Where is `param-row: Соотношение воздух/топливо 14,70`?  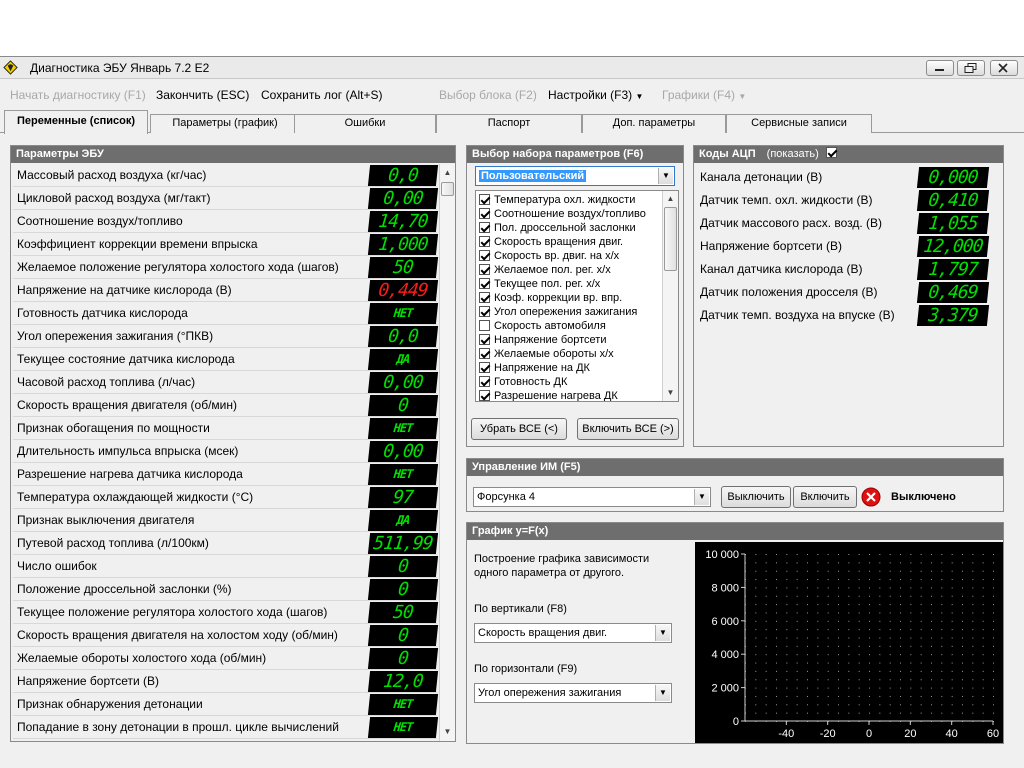
param-row: Соотношение воздух/топливо 14,70 is located at coordinates (226, 221).